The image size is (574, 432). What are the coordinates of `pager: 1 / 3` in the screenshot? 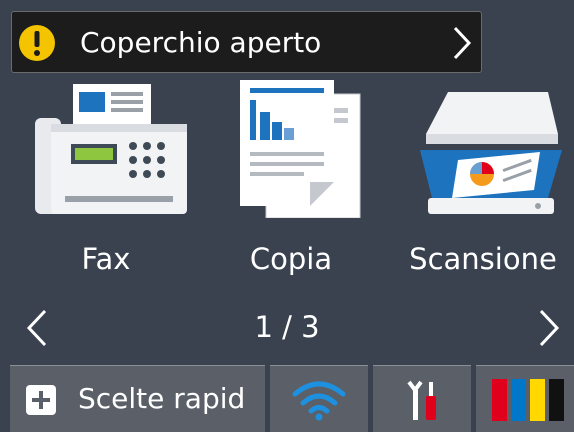 It's located at (287, 327).